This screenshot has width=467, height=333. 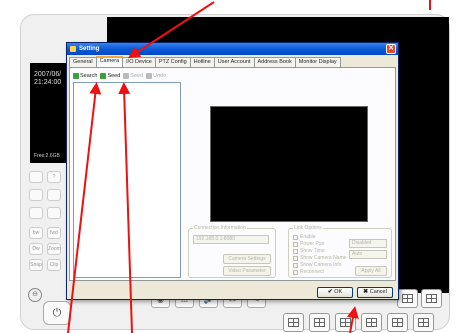 What do you see at coordinates (431, 298) in the screenshot?
I see `layout-single-button` at bounding box center [431, 298].